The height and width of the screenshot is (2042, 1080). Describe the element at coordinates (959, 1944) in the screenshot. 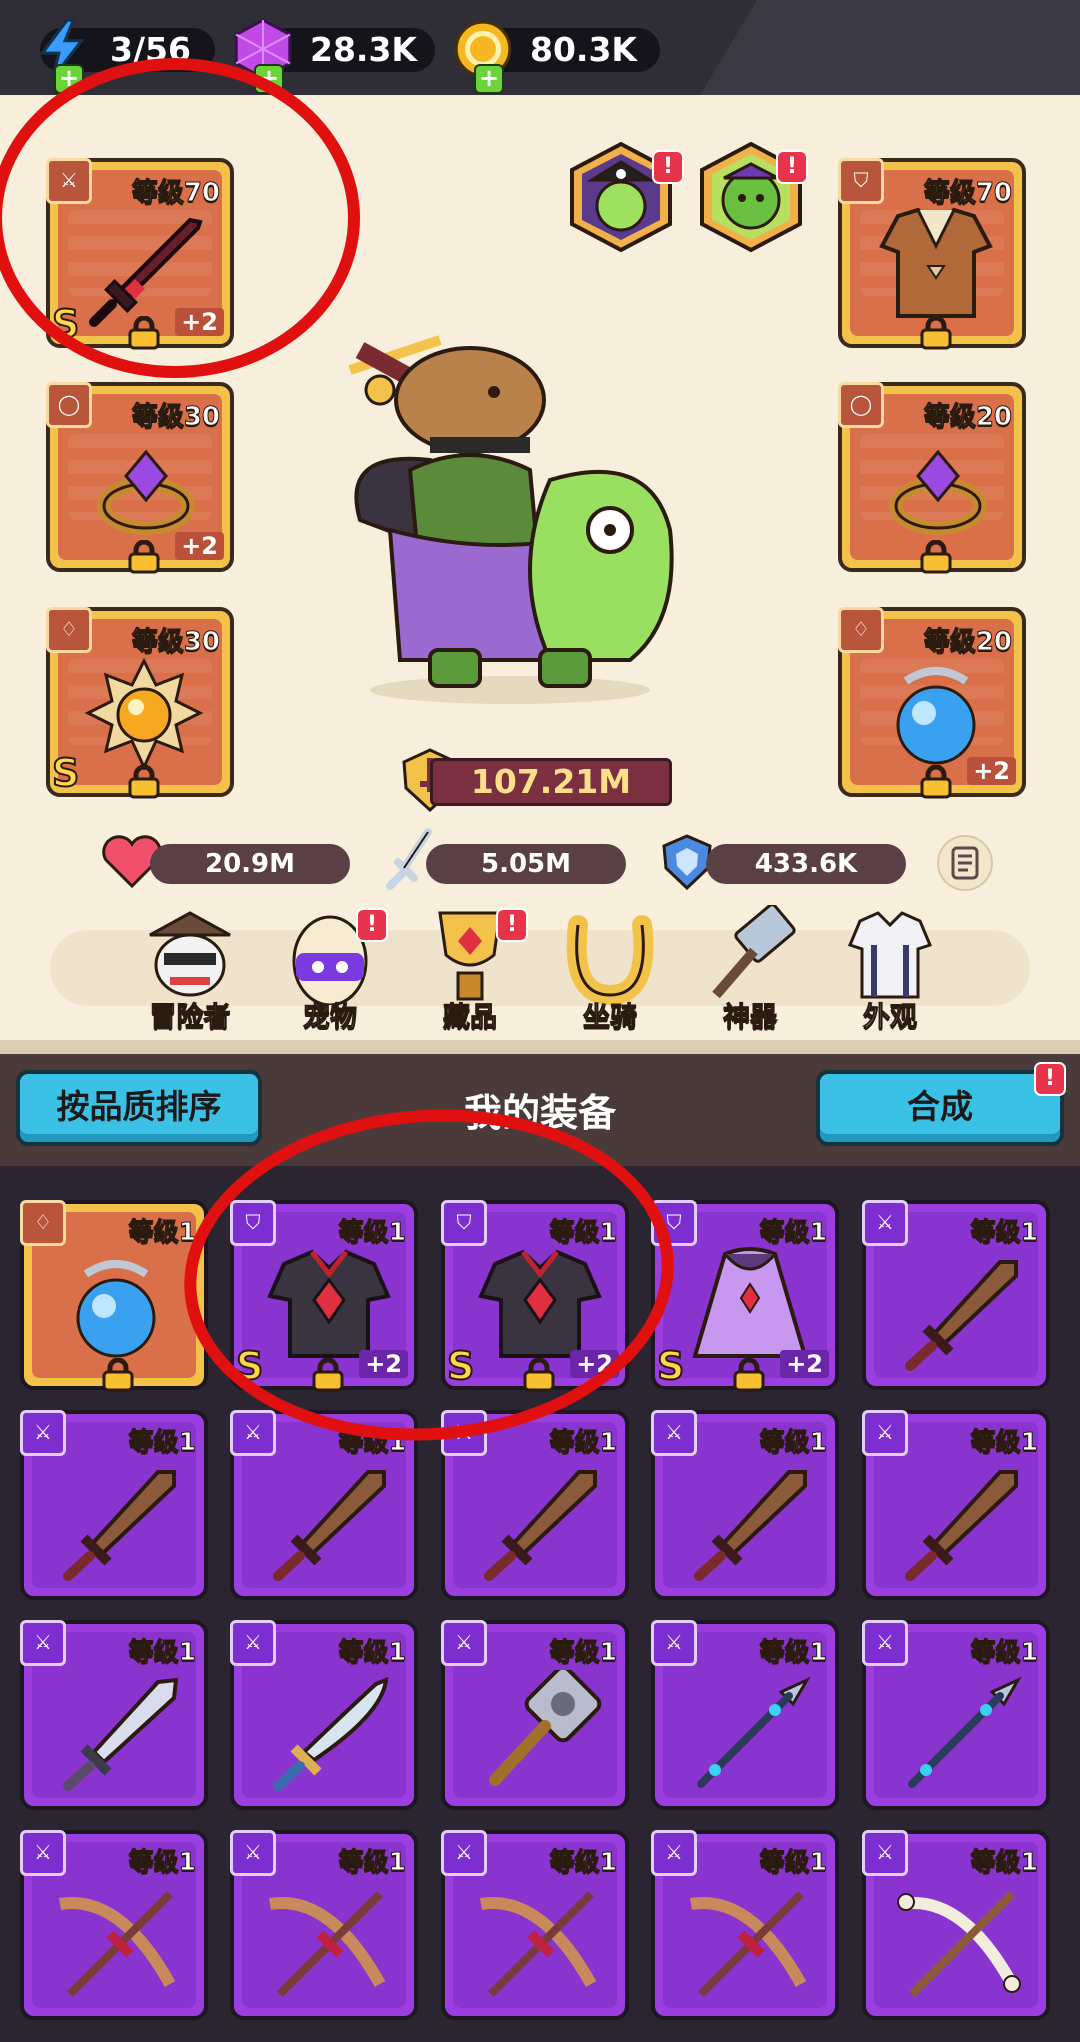

I see `bone-bow-icon` at that location.